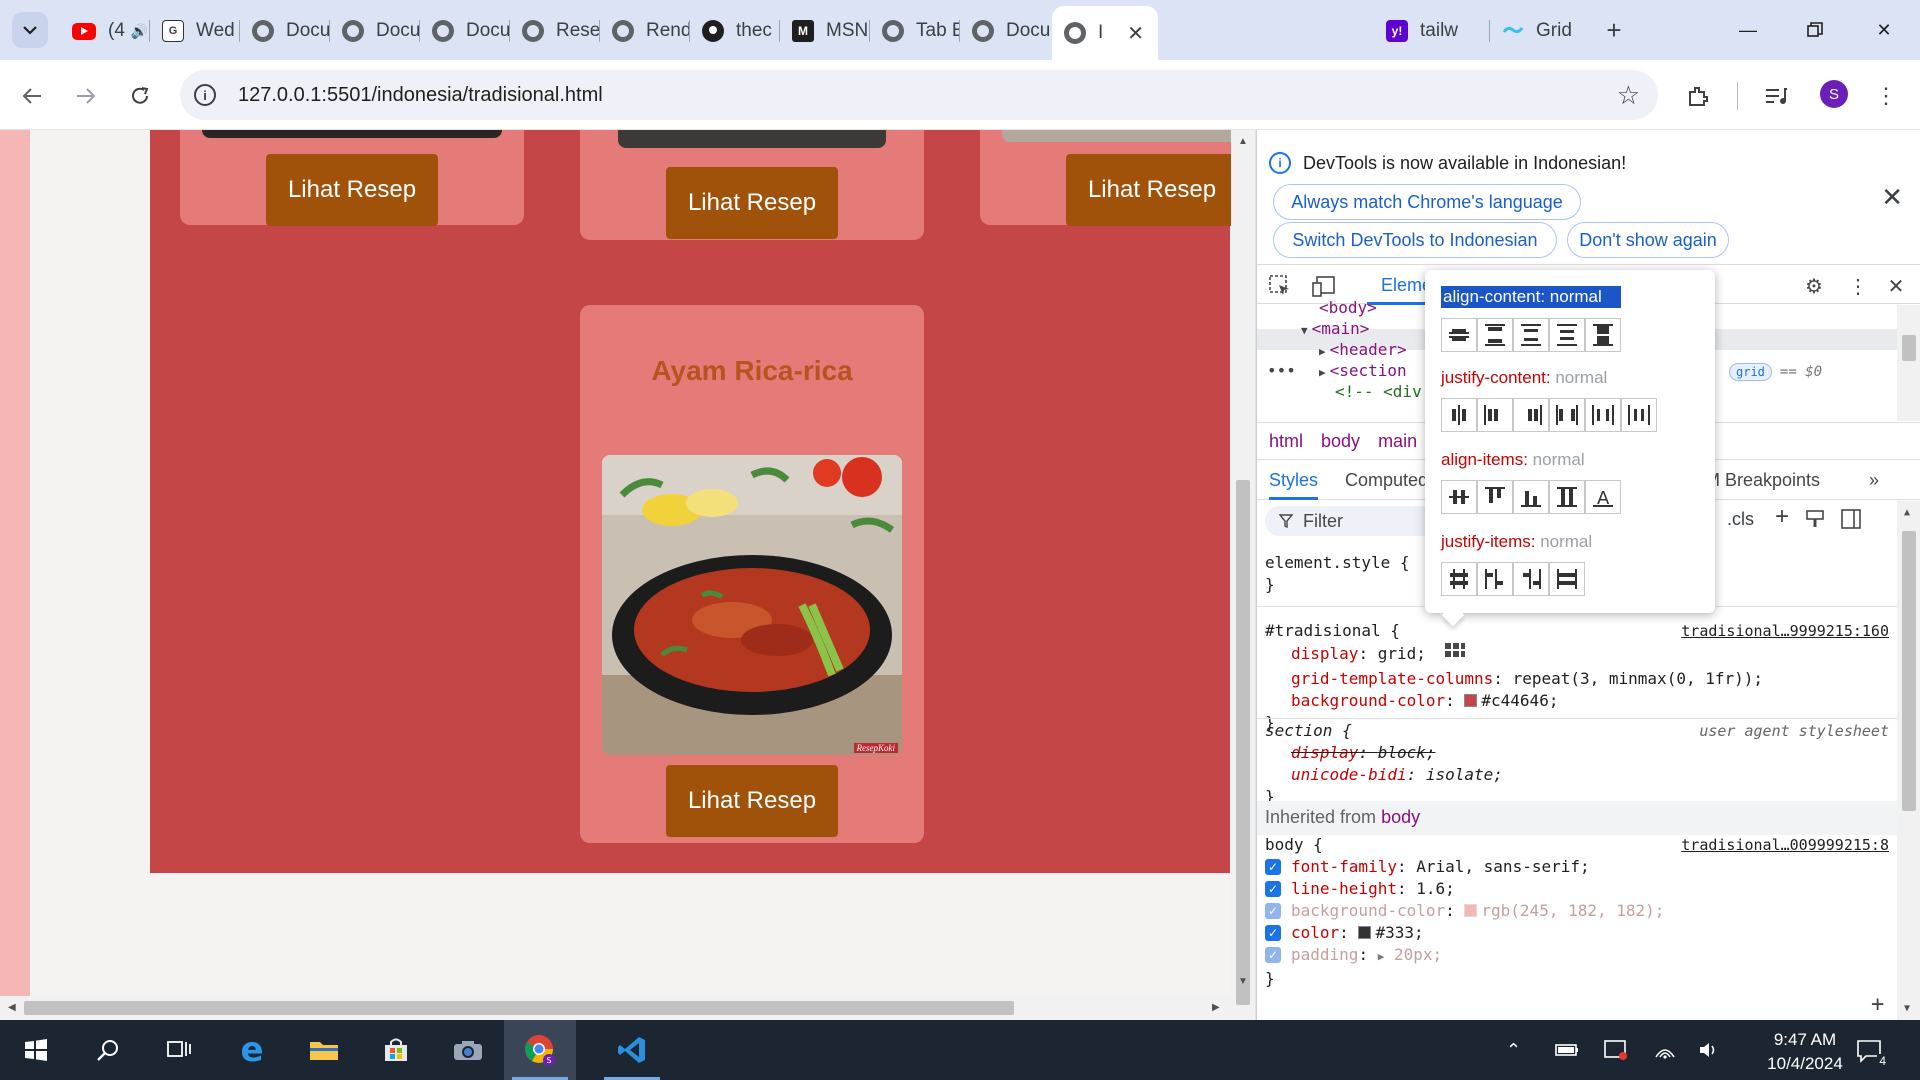 Image resolution: width=1920 pixels, height=1080 pixels. I want to click on tab-computed: Computed, so click(1386, 480).